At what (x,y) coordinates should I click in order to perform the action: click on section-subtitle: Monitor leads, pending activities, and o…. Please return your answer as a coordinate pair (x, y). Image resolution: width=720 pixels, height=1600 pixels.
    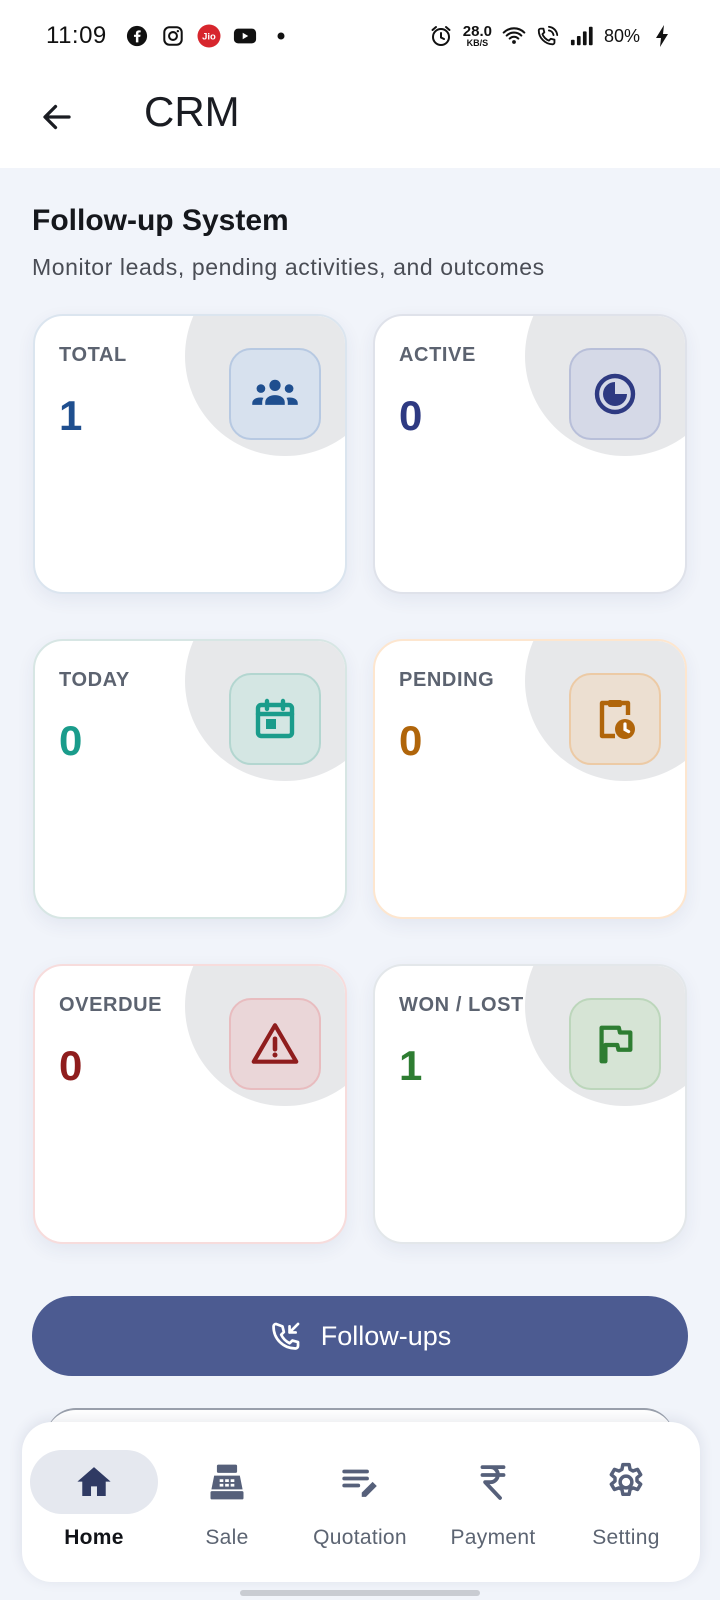
    Looking at the image, I should click on (288, 267).